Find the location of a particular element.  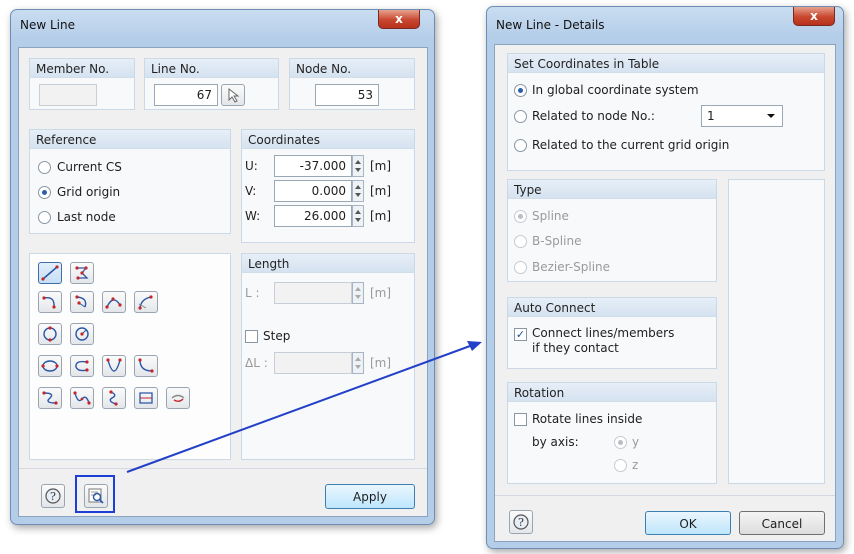

step-checkbox is located at coordinates (251, 336).